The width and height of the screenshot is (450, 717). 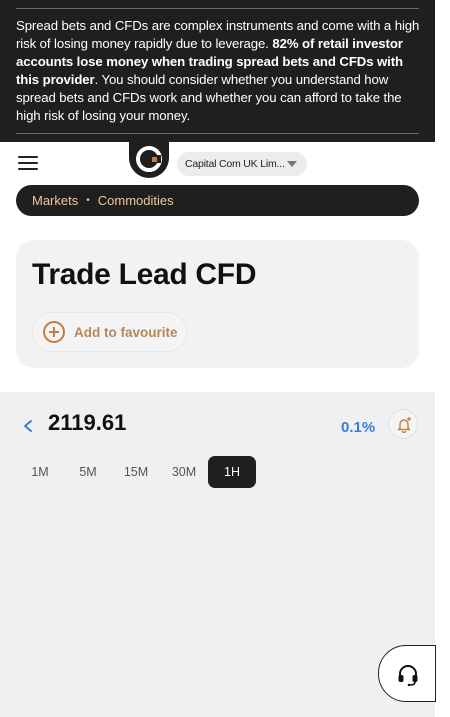 I want to click on headset-icon, so click(x=408, y=675).